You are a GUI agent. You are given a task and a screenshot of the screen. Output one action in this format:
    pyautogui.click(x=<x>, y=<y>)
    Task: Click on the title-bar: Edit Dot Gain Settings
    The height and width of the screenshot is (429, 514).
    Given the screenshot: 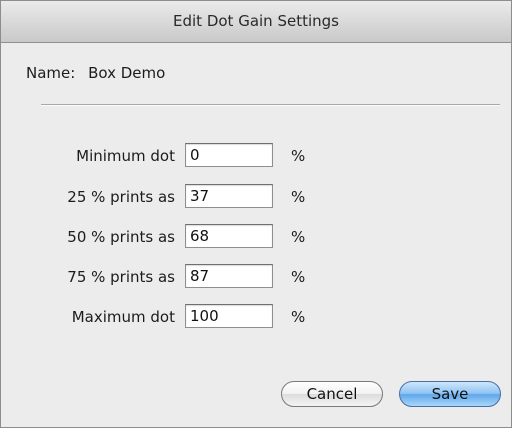 What is the action you would take?
    pyautogui.click(x=256, y=22)
    